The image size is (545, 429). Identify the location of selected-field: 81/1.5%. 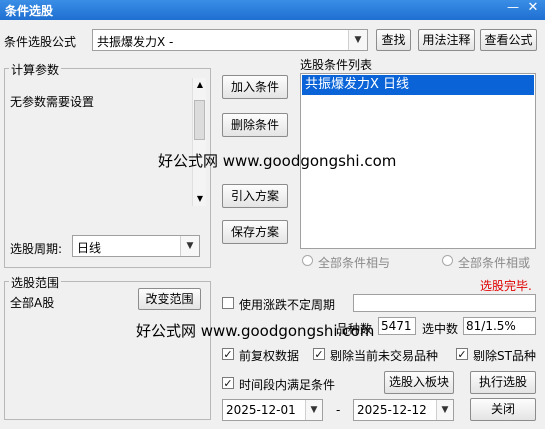
(499, 326).